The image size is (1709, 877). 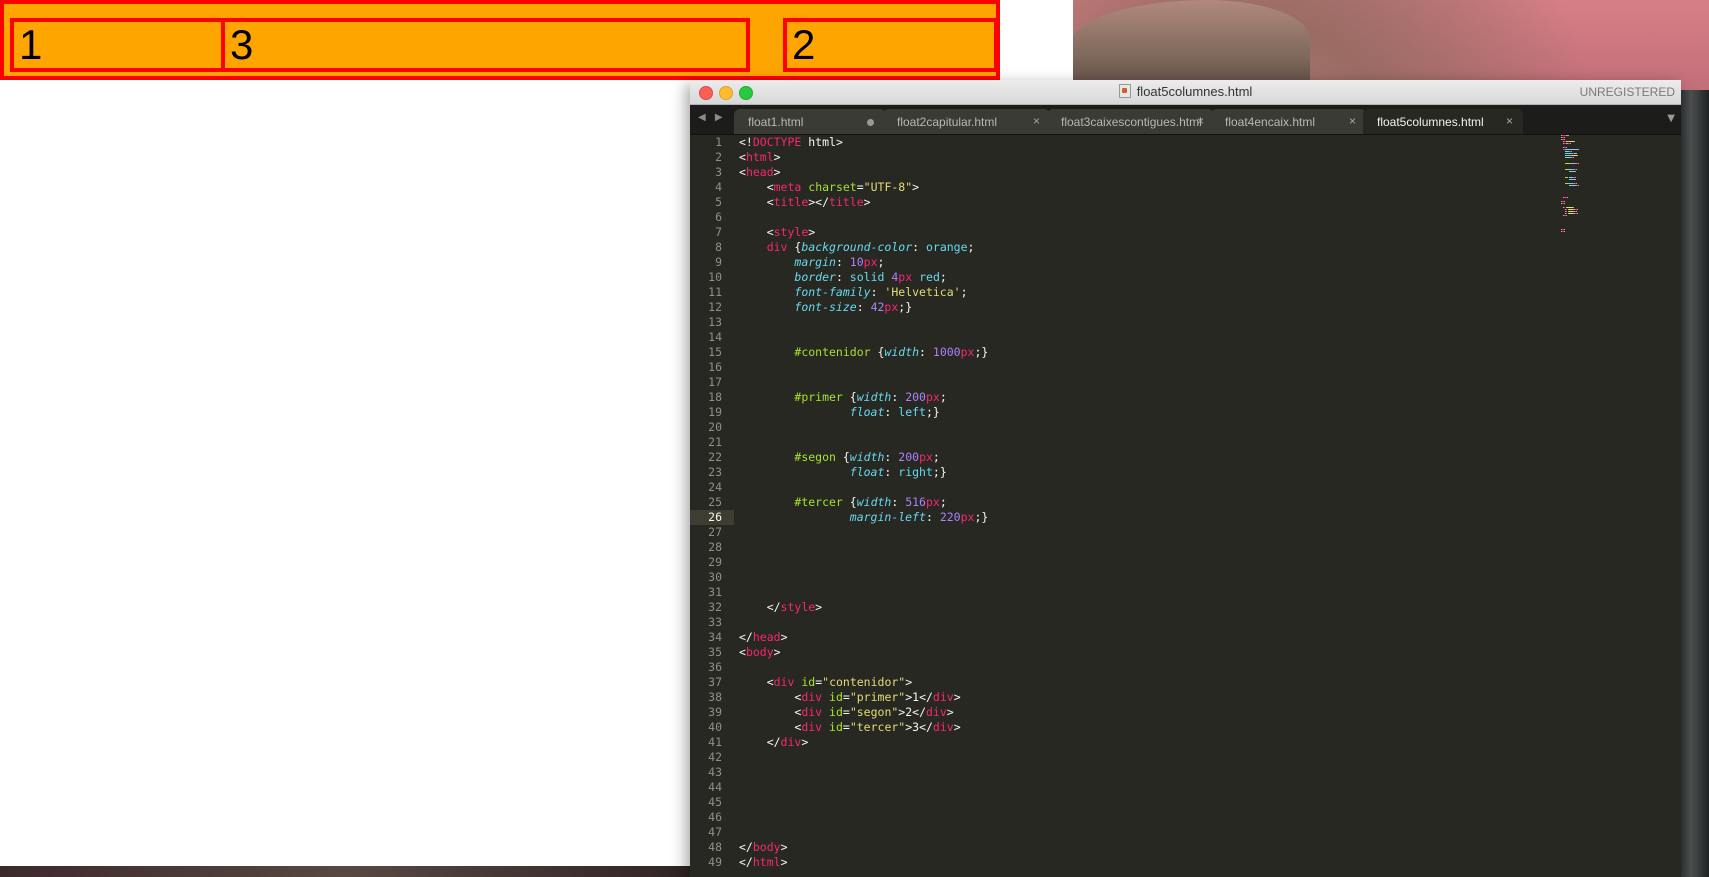 What do you see at coordinates (825, 682) in the screenshot?
I see `code-line: <div id="contenidor">` at bounding box center [825, 682].